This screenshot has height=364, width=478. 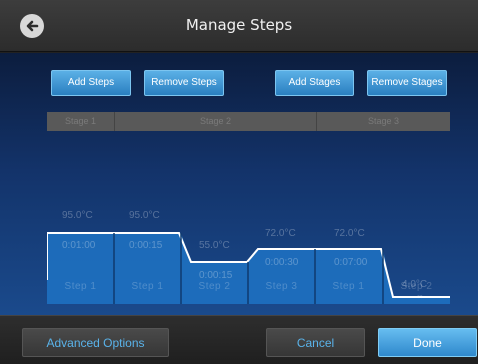 I want to click on done-button: Done, so click(x=427, y=342).